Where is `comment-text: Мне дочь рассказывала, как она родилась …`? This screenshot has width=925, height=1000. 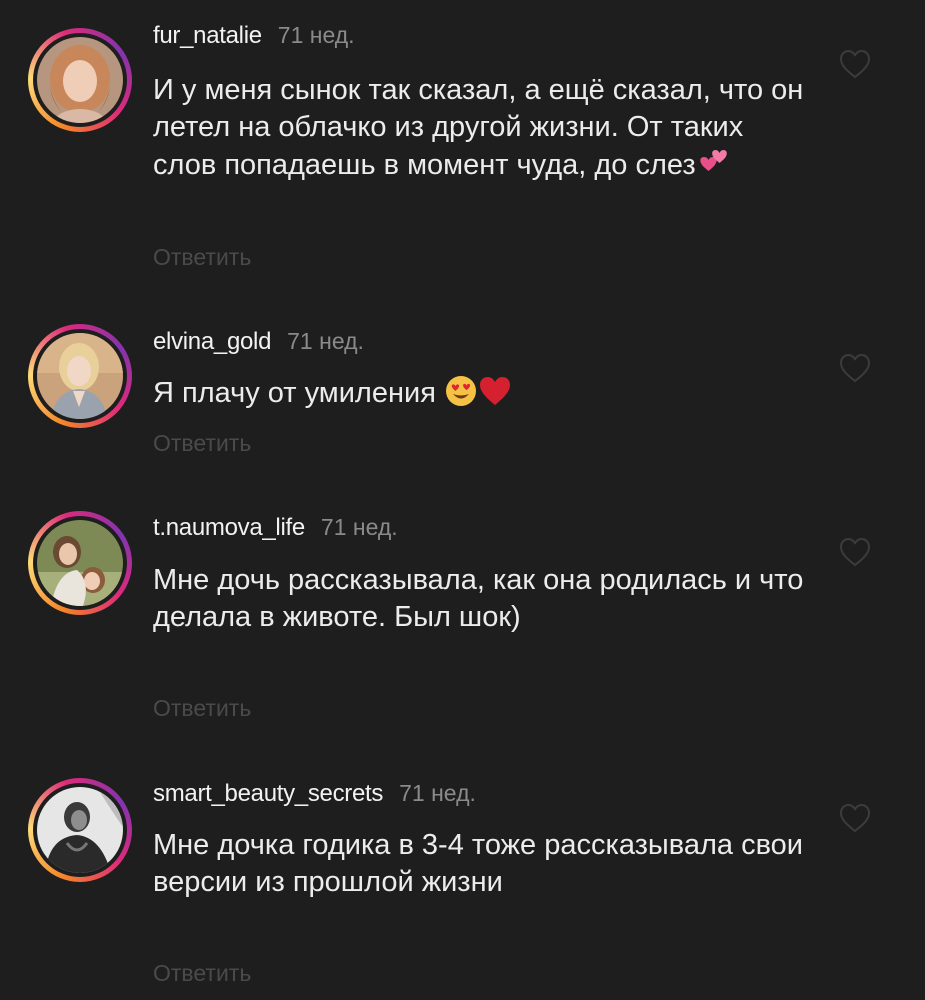
comment-text: Мне дочь рассказывала, как она родилась … is located at coordinates (483, 599).